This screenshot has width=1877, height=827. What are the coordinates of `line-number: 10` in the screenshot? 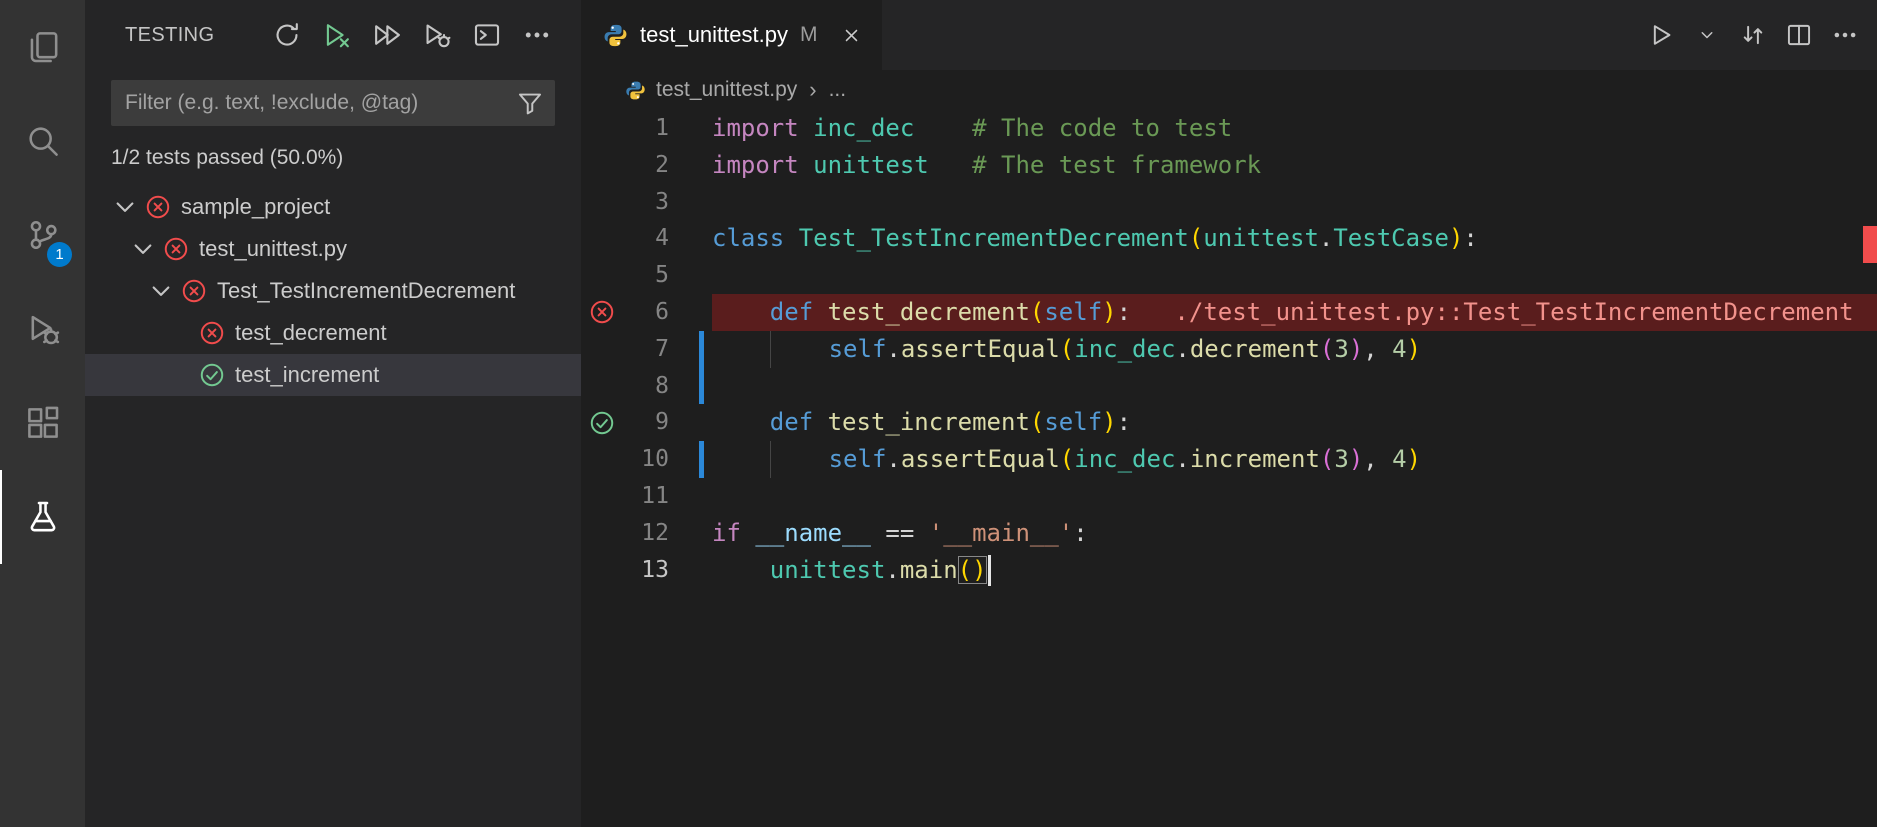 It's located at (655, 459).